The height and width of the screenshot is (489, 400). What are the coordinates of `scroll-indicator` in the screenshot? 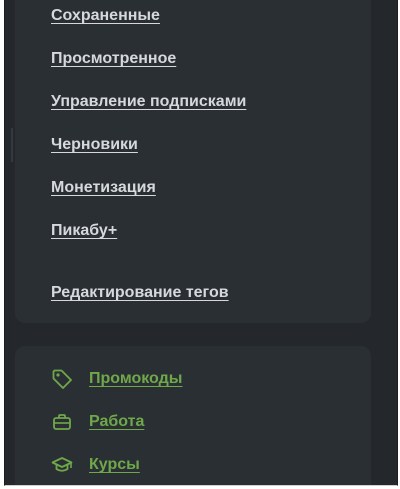 It's located at (12, 145).